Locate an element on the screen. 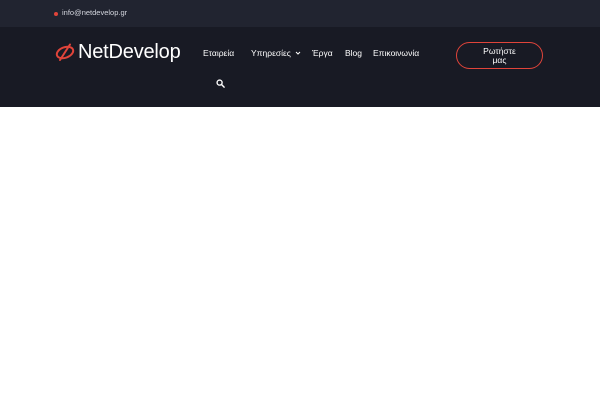 Image resolution: width=600 pixels, height=400 pixels. nav-item-label: Έργα is located at coordinates (322, 53).